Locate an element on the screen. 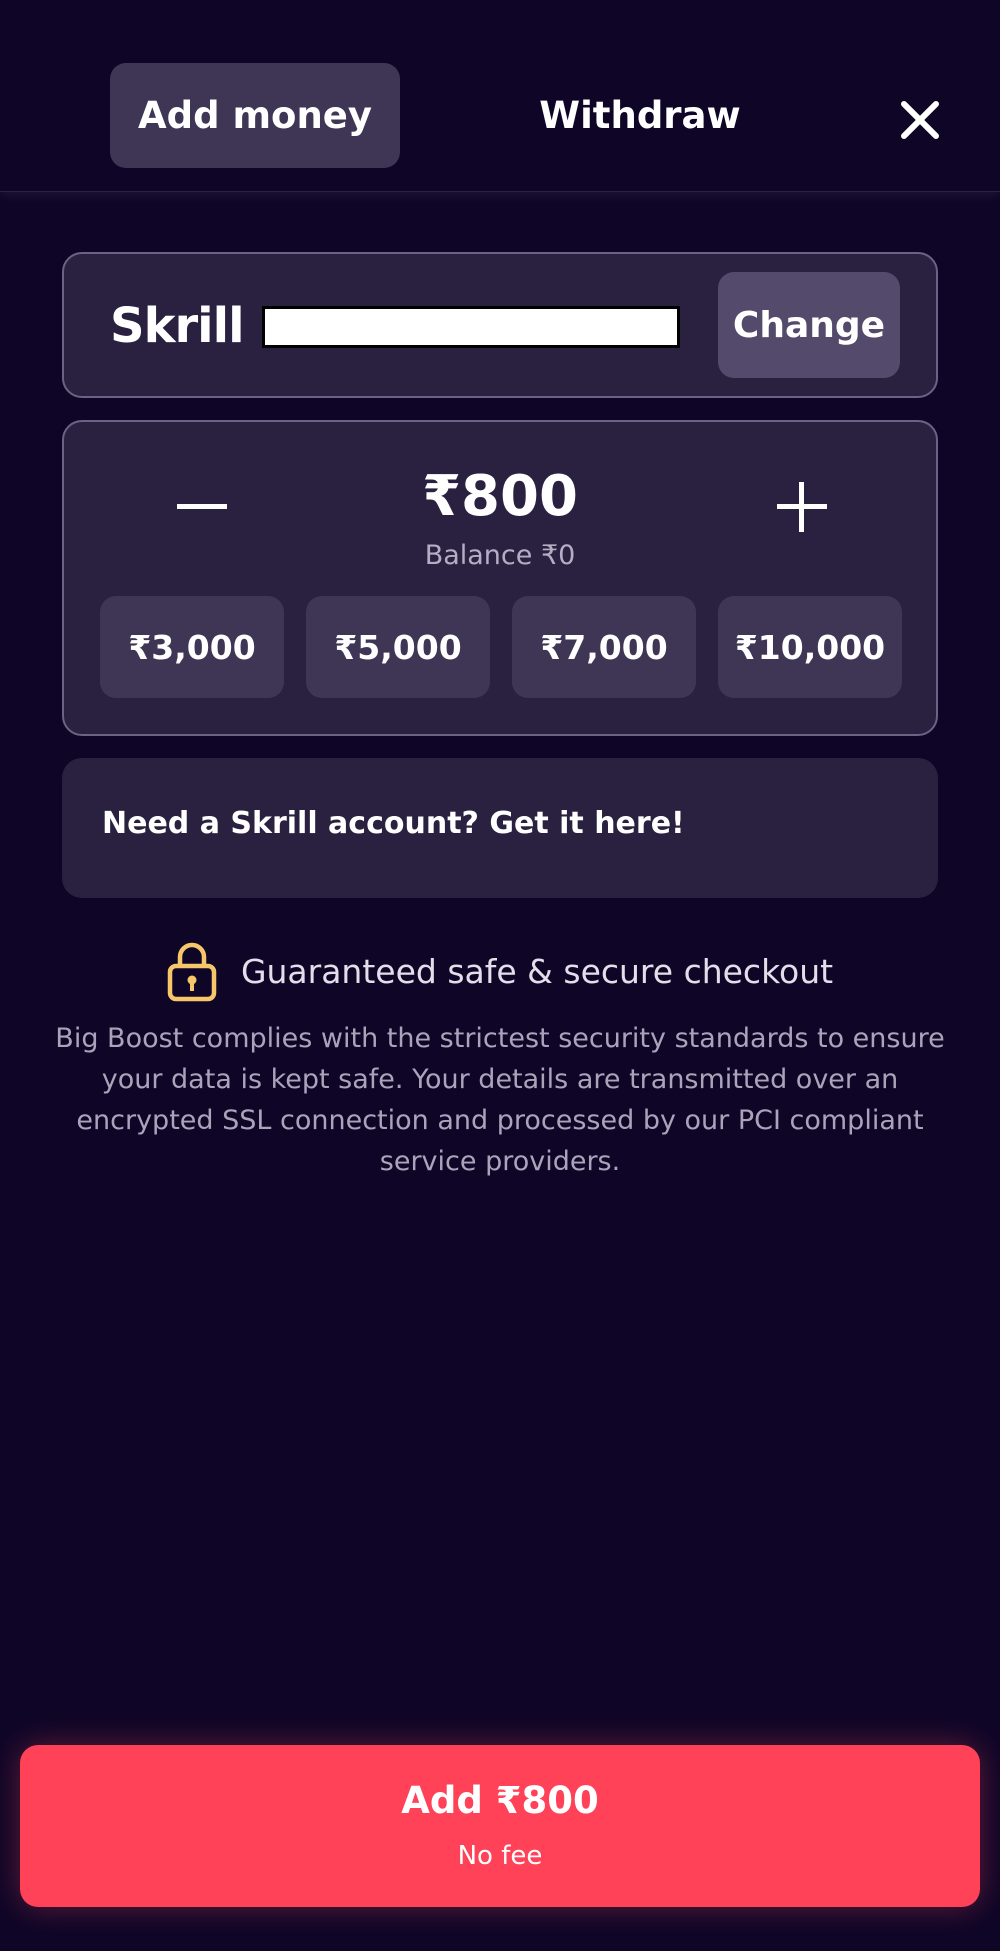 The image size is (1000, 1951). account-field is located at coordinates (471, 327).